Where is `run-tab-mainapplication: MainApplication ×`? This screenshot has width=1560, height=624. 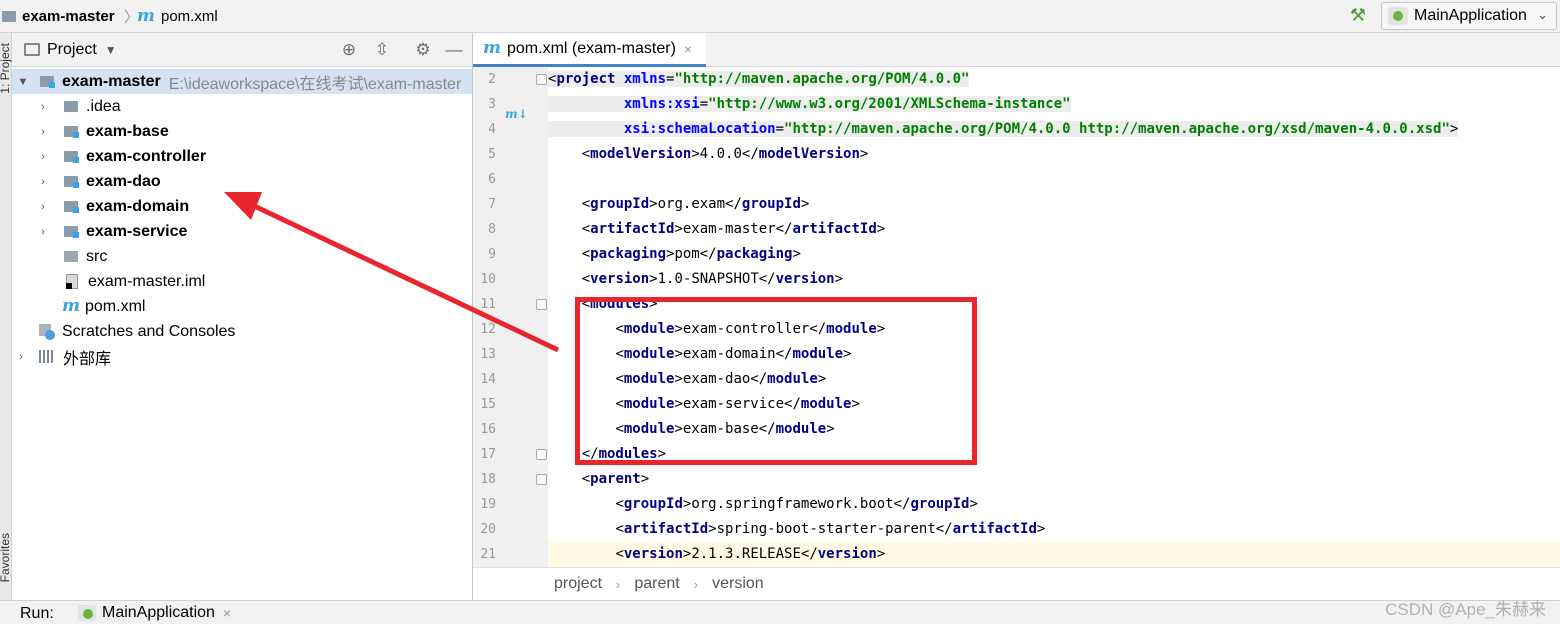 run-tab-mainapplication: MainApplication × is located at coordinates (154, 613).